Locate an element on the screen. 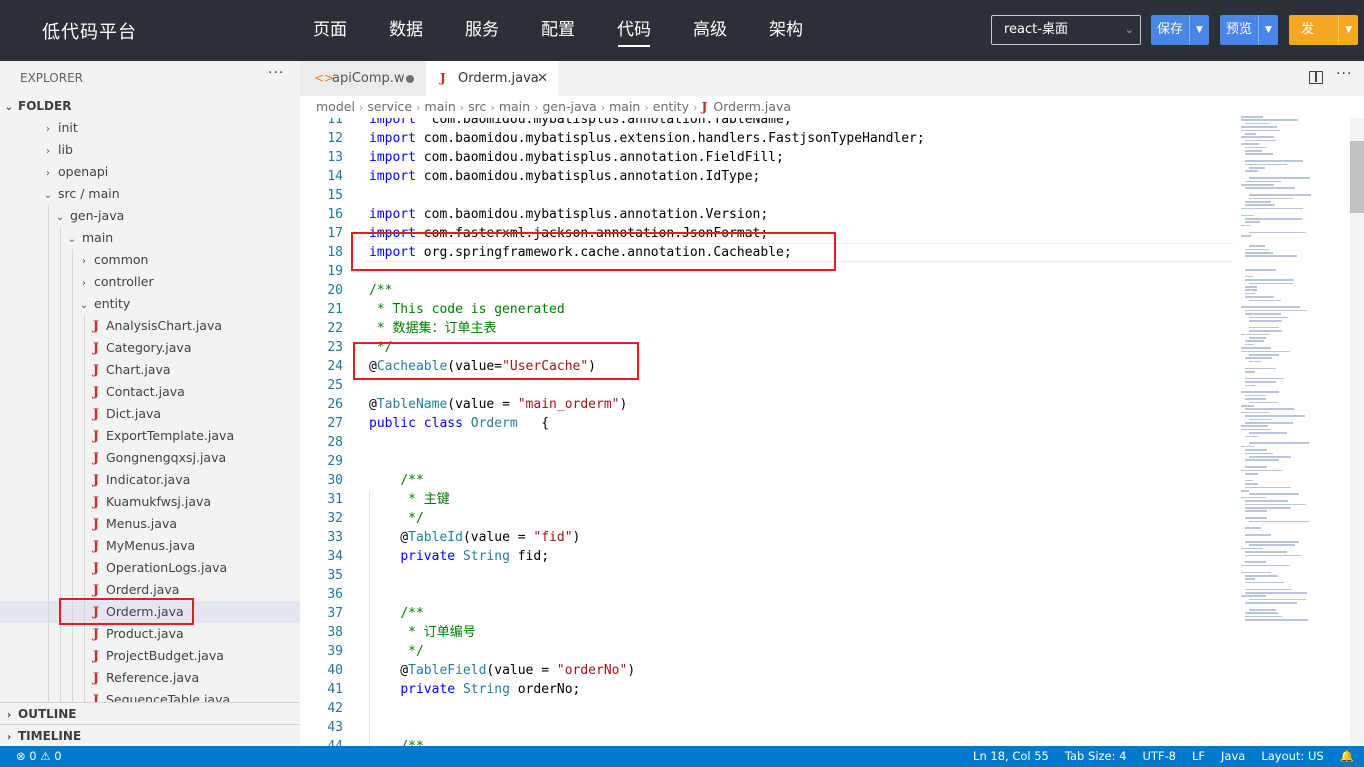 The width and height of the screenshot is (1364, 767). tree-item-file: J Category.java is located at coordinates (150, 348).